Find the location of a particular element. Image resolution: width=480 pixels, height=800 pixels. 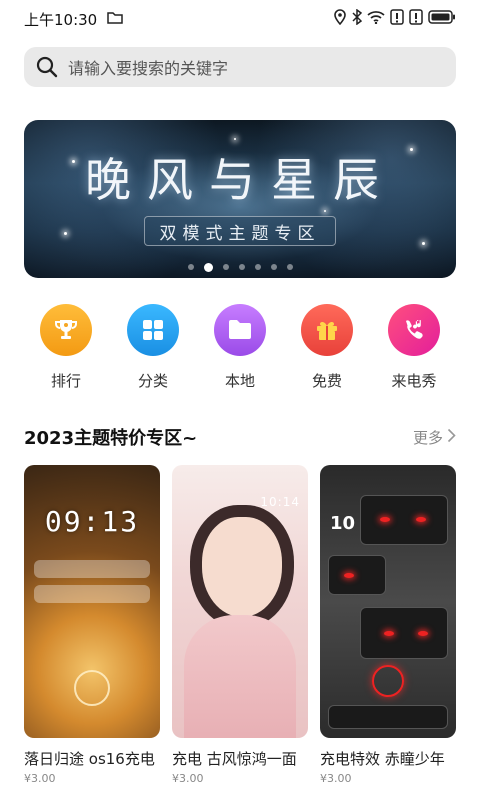

status-time: 上午10:30 is located at coordinates (61, 19).